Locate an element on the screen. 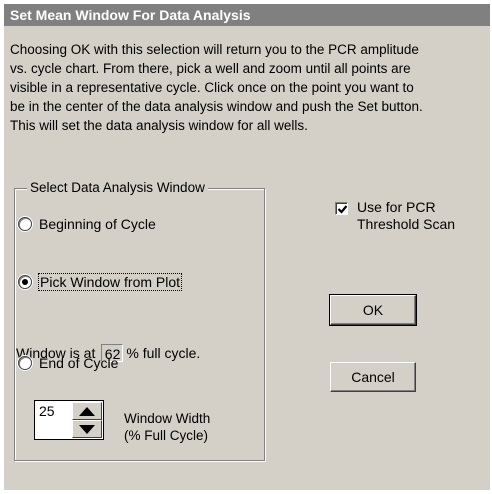 This screenshot has height=494, width=492. radio-label: Pick Window from Plot is located at coordinates (110, 282).